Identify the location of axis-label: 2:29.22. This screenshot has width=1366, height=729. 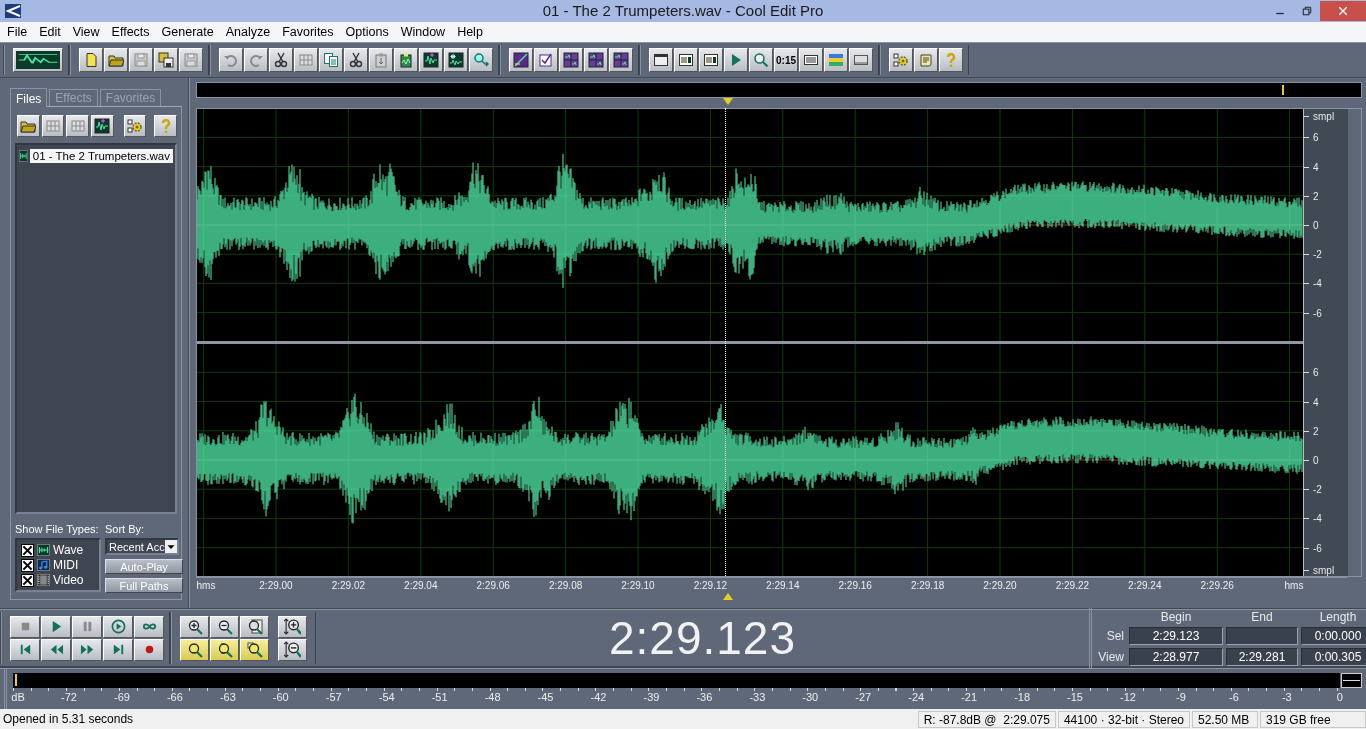
(1072, 585).